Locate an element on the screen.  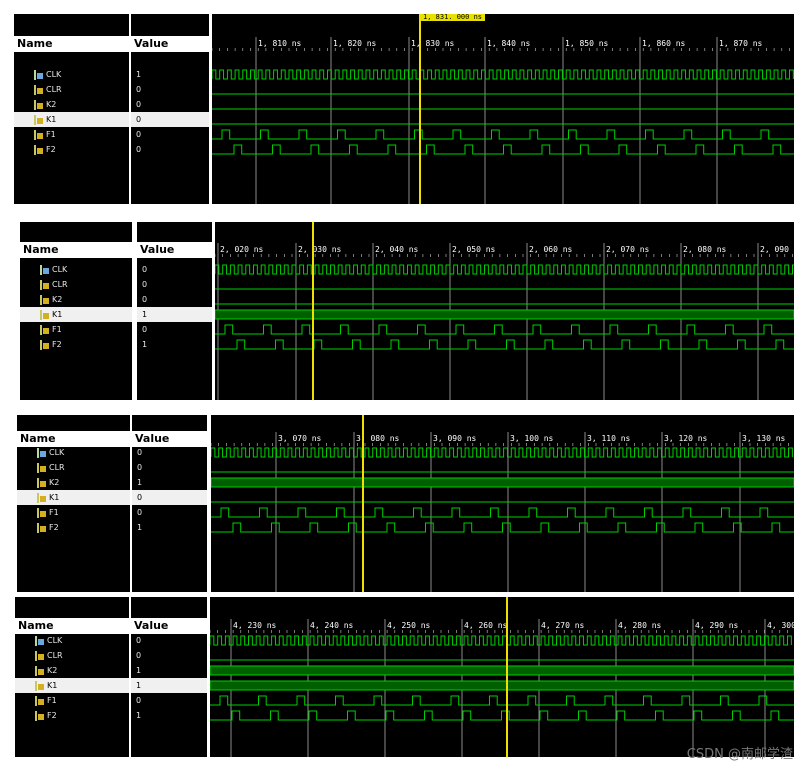
signal-name: F1 is located at coordinates (57, 329).